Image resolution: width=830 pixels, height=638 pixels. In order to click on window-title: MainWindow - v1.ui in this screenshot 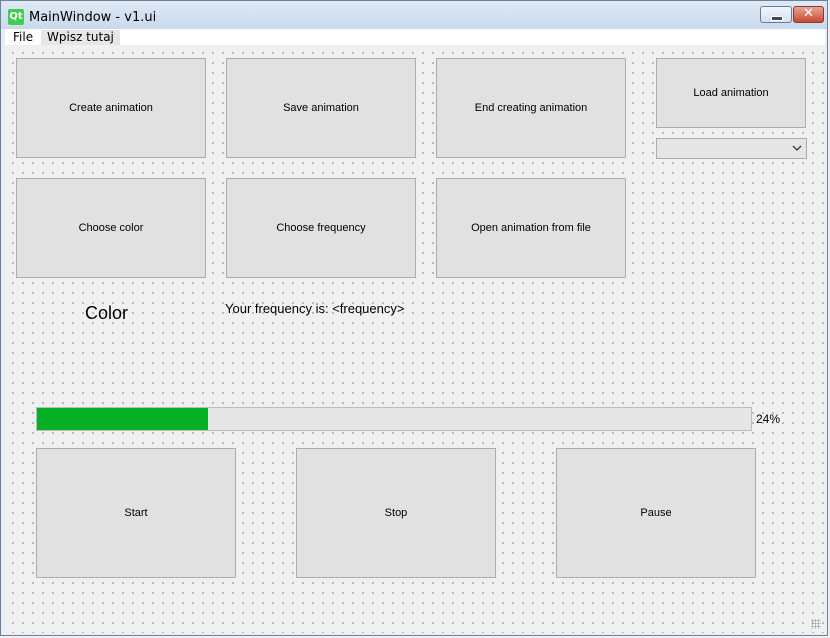, I will do `click(93, 17)`.